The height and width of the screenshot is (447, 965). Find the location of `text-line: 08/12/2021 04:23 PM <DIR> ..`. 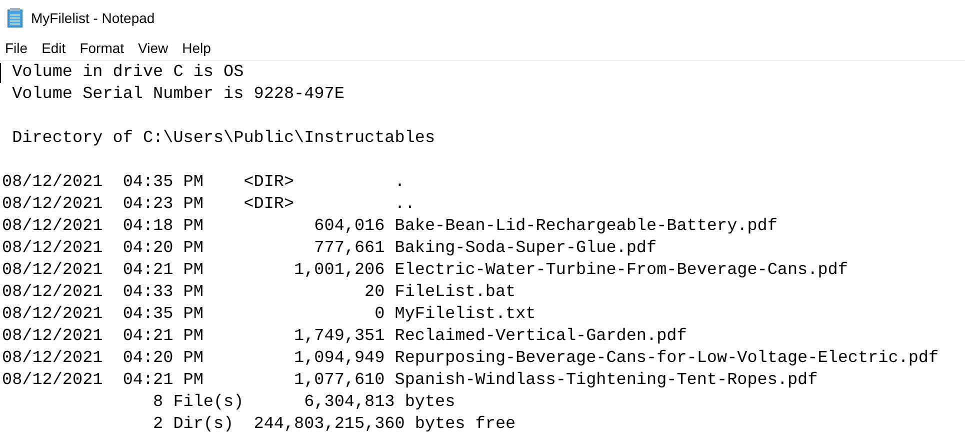

text-line: 08/12/2021 04:23 PM <DIR> .. is located at coordinates (208, 204).